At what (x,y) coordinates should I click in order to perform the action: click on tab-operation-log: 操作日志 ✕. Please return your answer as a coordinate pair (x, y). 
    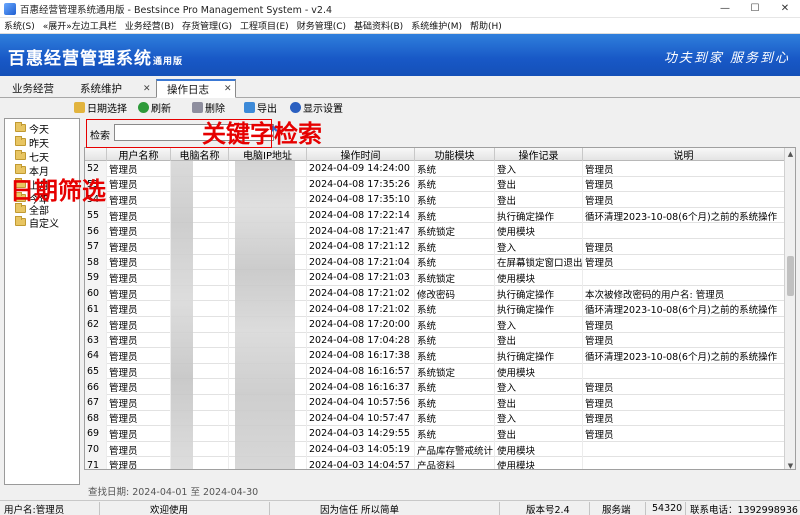
    Looking at the image, I should click on (196, 88).